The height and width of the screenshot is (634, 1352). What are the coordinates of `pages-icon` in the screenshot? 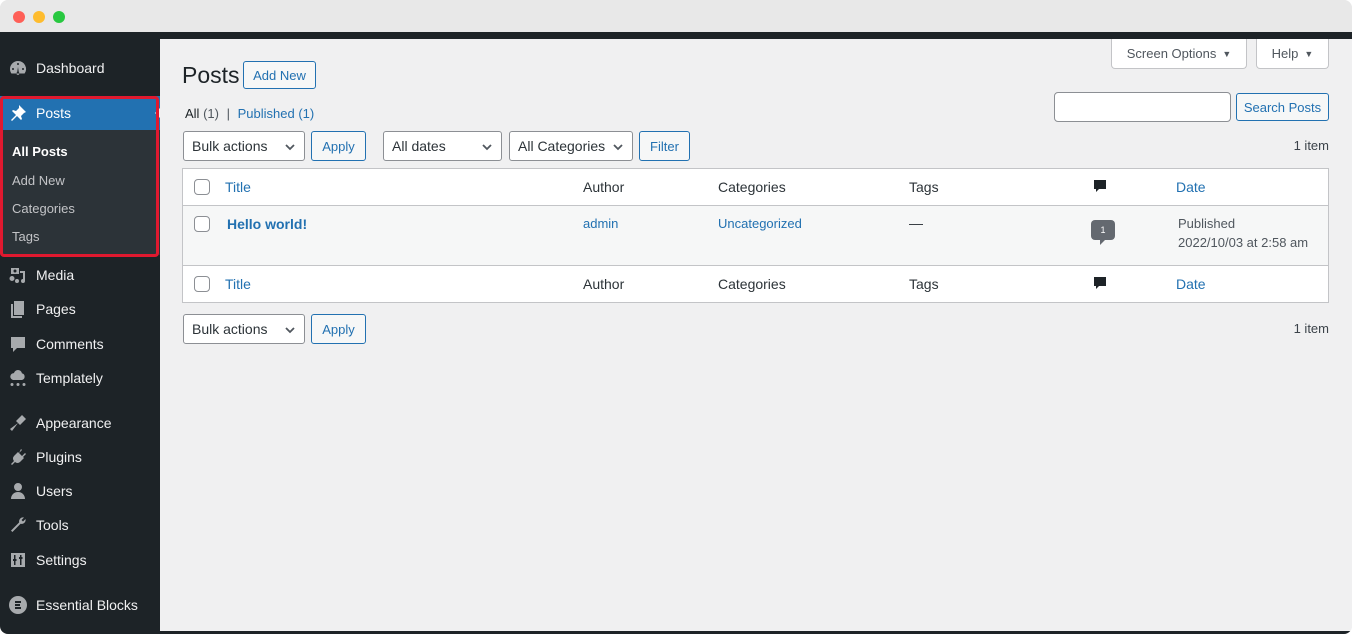 It's located at (18, 309).